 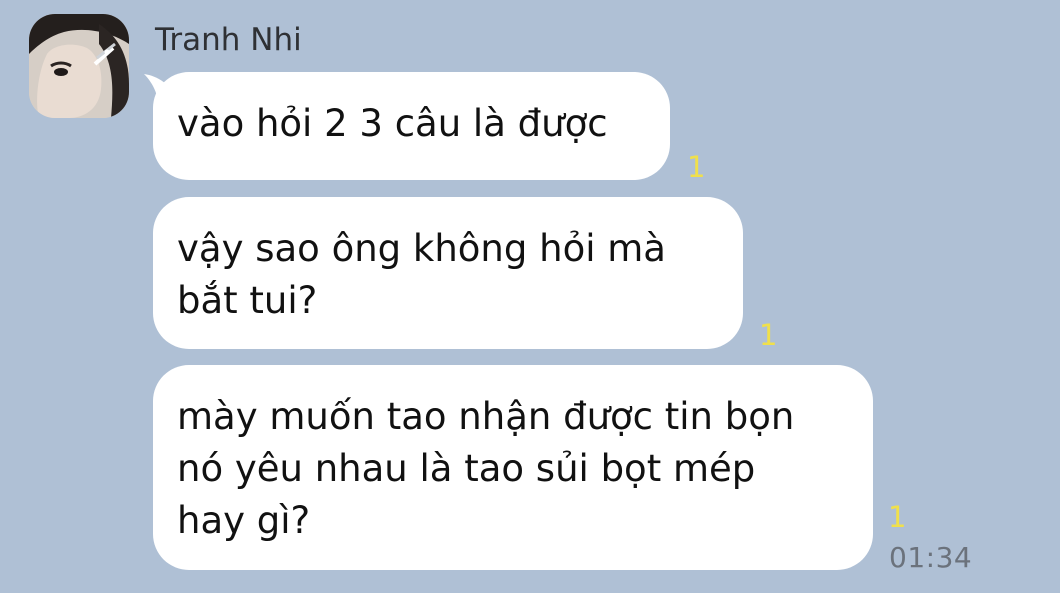 I want to click on message-text: vậy sao ông không hỏi mà, so click(x=421, y=248).